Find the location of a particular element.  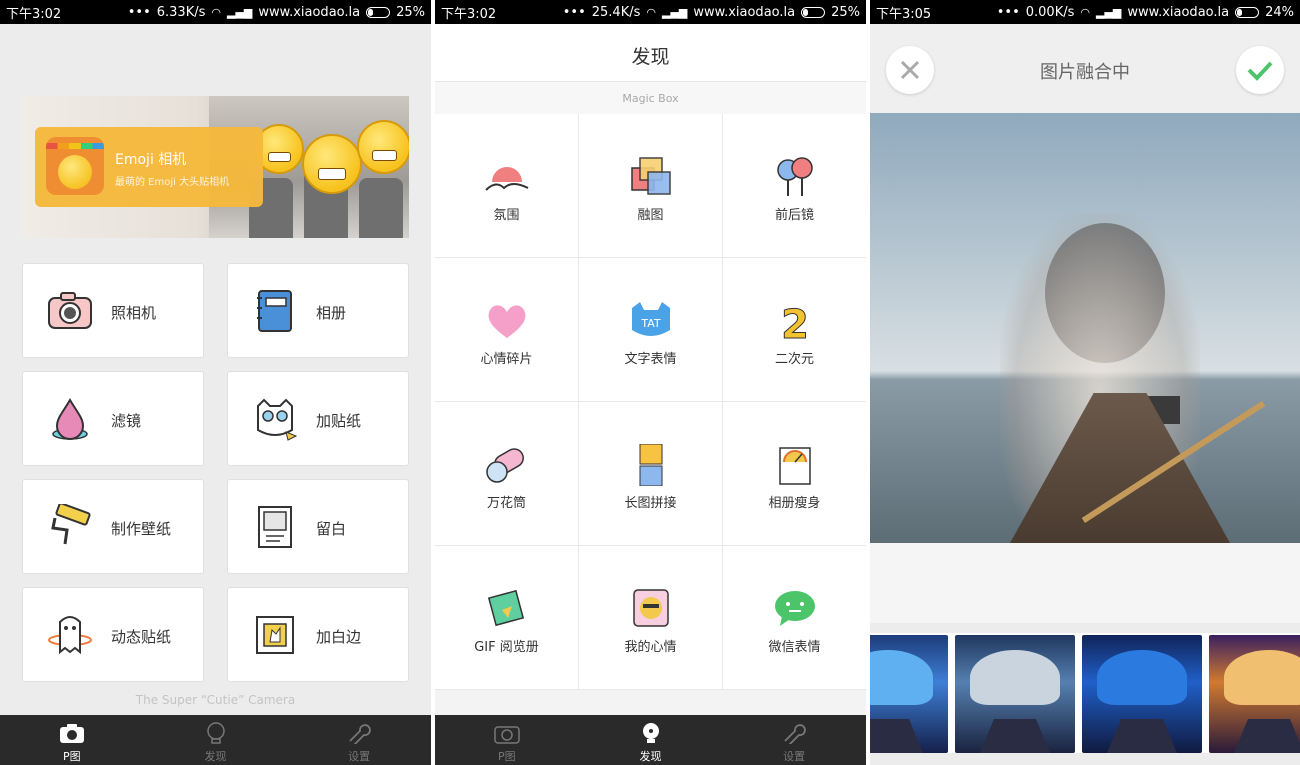

page-title: 发现 is located at coordinates (650, 57).